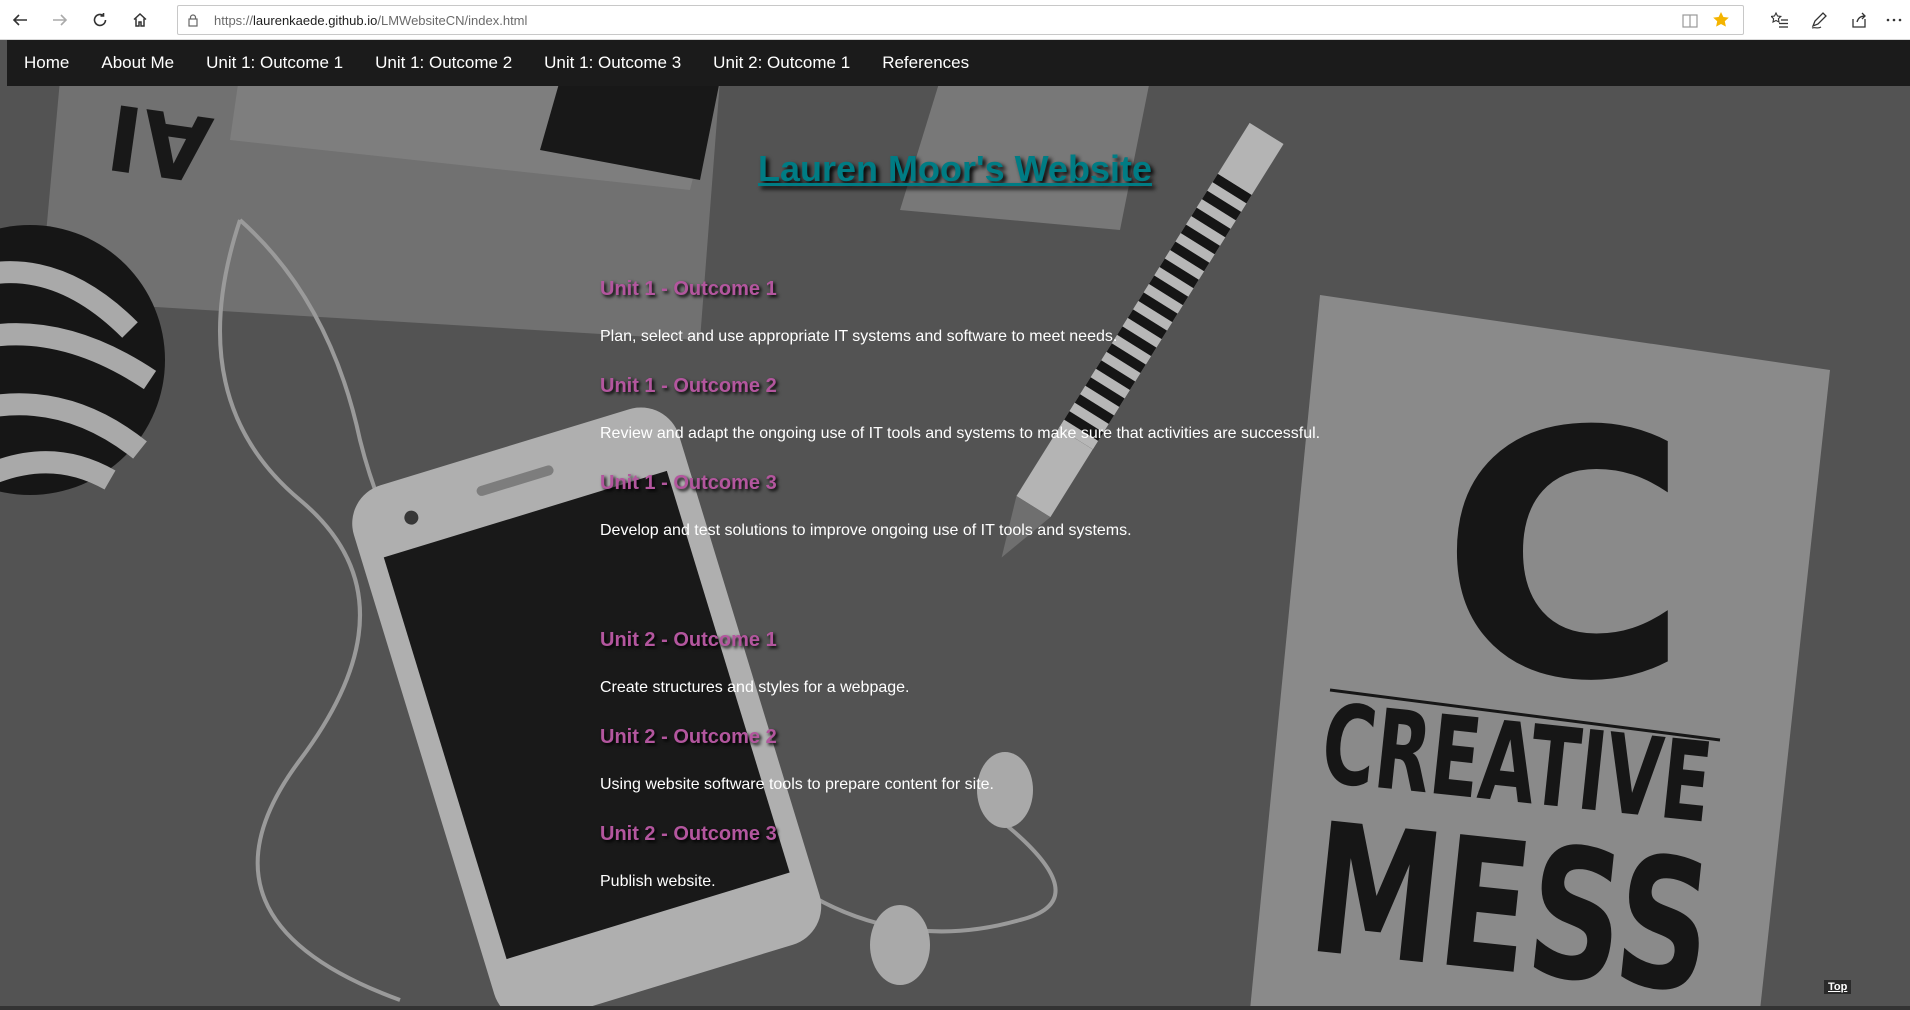  Describe the element at coordinates (688, 289) in the screenshot. I see `unit1-outcome1-heading: Unit 1 - Outcome 1` at that location.